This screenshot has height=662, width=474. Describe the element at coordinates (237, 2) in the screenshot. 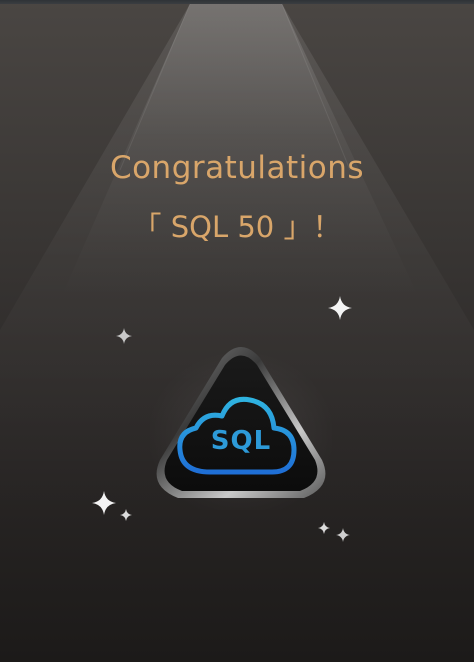

I see `modal-top-edge` at that location.